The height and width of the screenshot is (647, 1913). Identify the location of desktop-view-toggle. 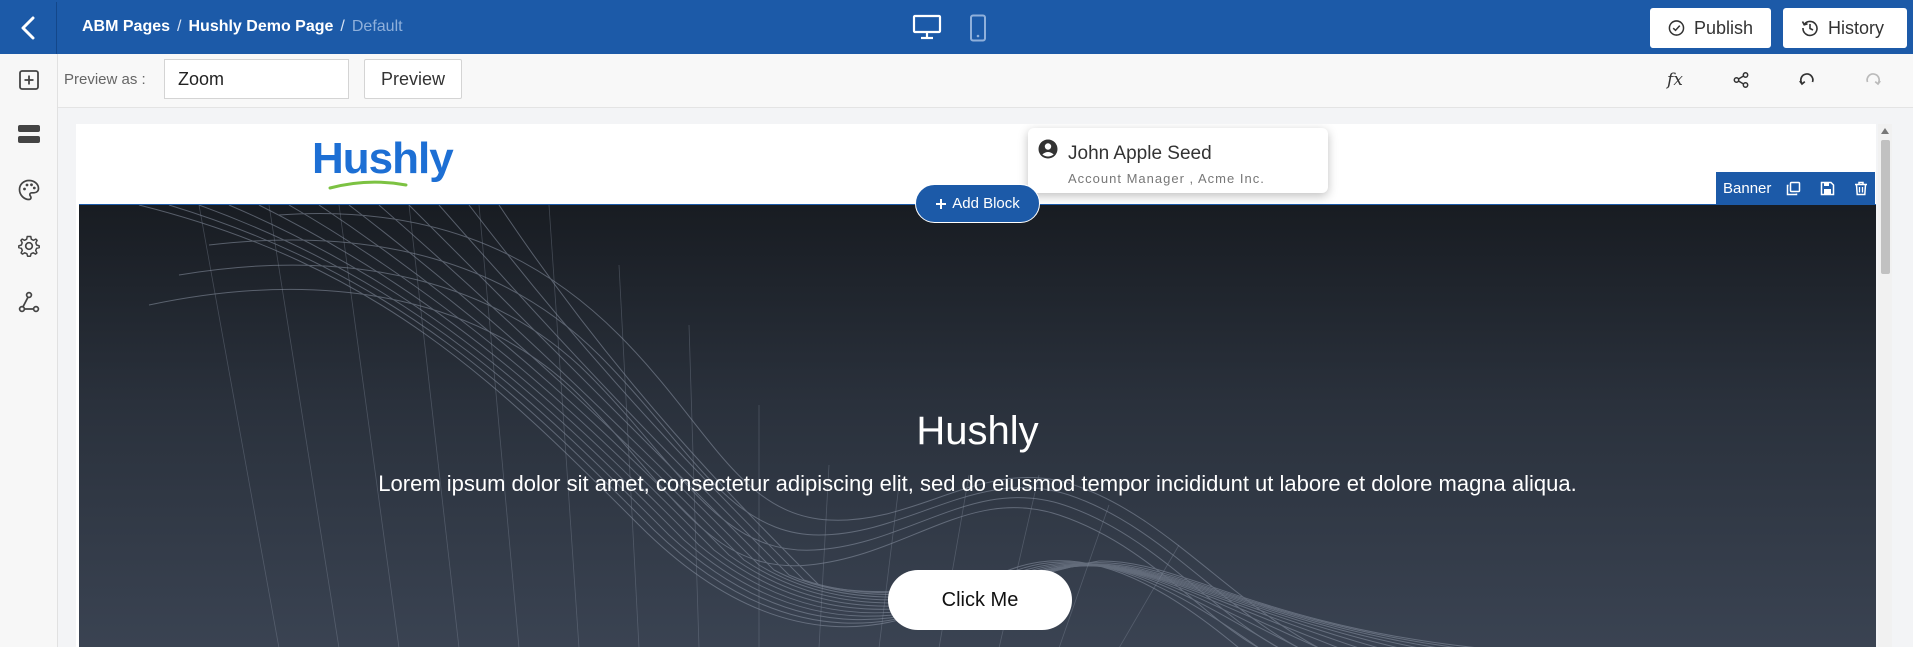
(927, 27).